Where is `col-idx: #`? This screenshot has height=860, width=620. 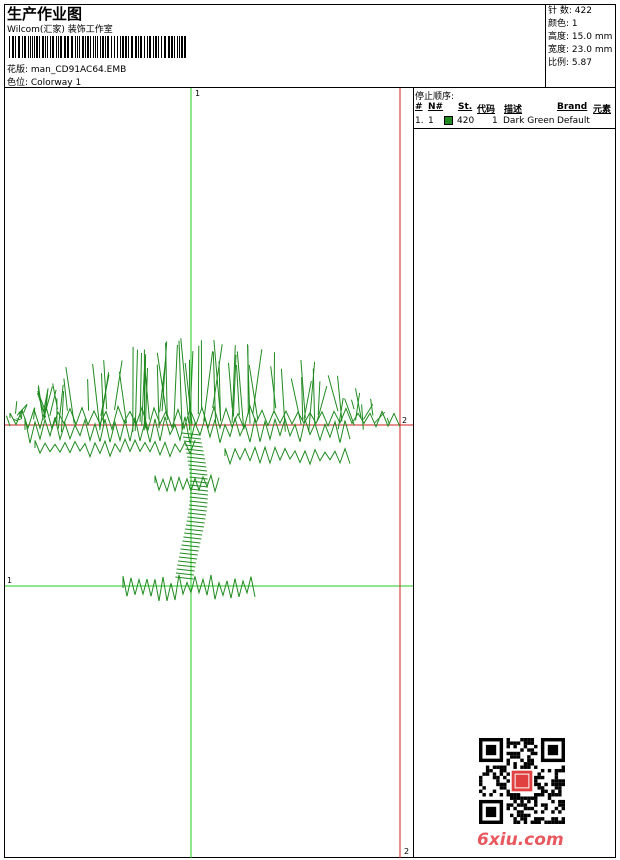 col-idx: # is located at coordinates (419, 107).